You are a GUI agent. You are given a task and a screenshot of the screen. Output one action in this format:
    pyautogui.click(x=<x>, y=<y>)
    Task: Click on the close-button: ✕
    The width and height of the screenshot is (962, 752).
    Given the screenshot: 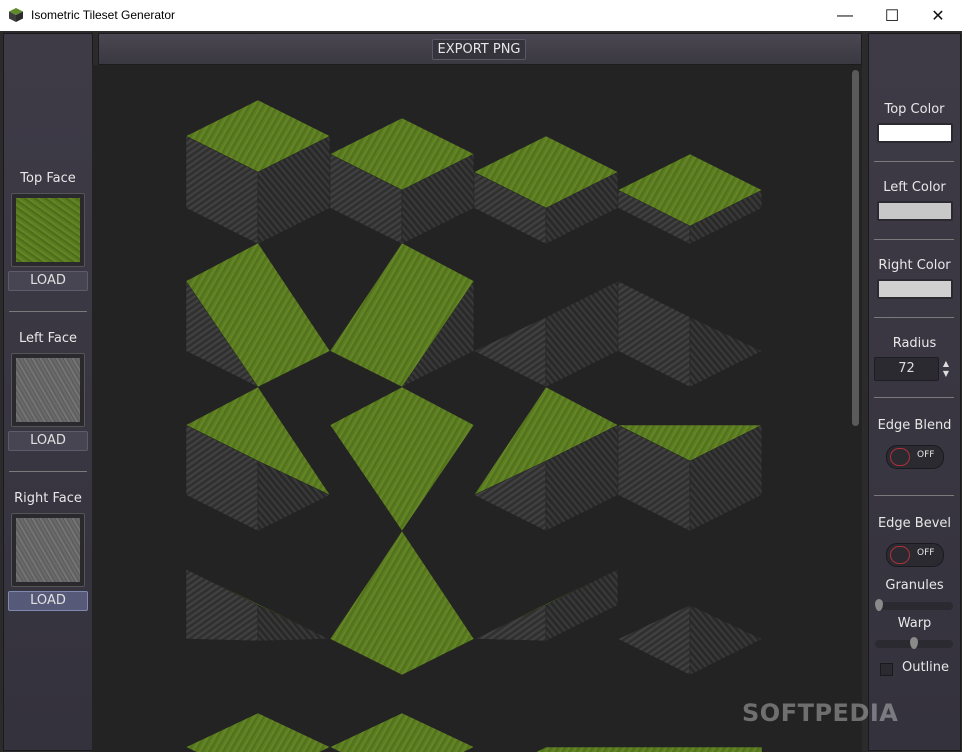 What is the action you would take?
    pyautogui.click(x=938, y=15)
    